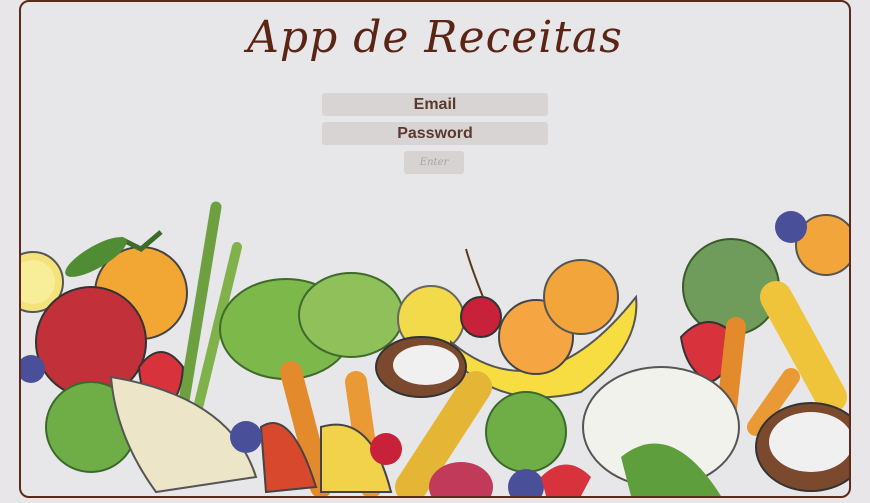 This screenshot has width=870, height=503. Describe the element at coordinates (435, 104) in the screenshot. I see `email-field` at that location.